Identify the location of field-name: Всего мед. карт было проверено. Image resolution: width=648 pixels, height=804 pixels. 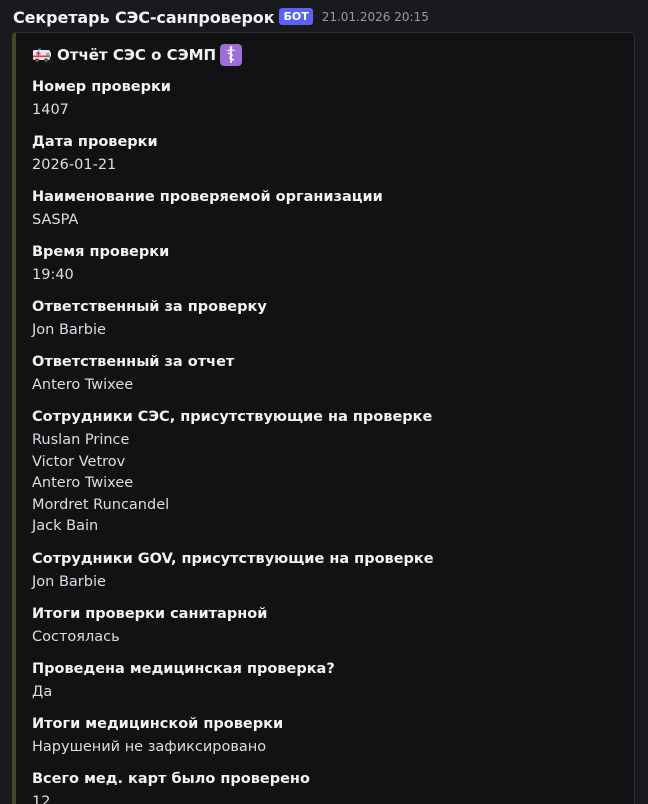
(171, 779).